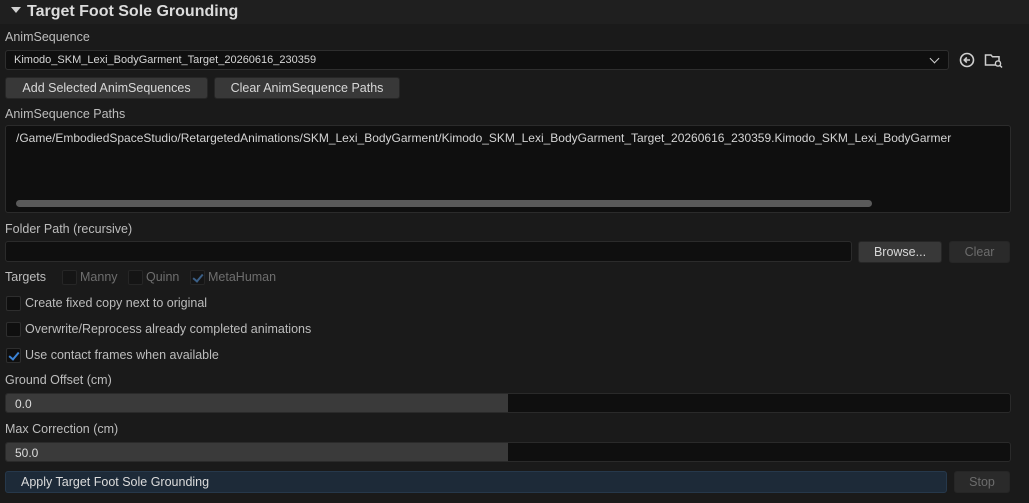  I want to click on horizontal-scrollbar, so click(444, 203).